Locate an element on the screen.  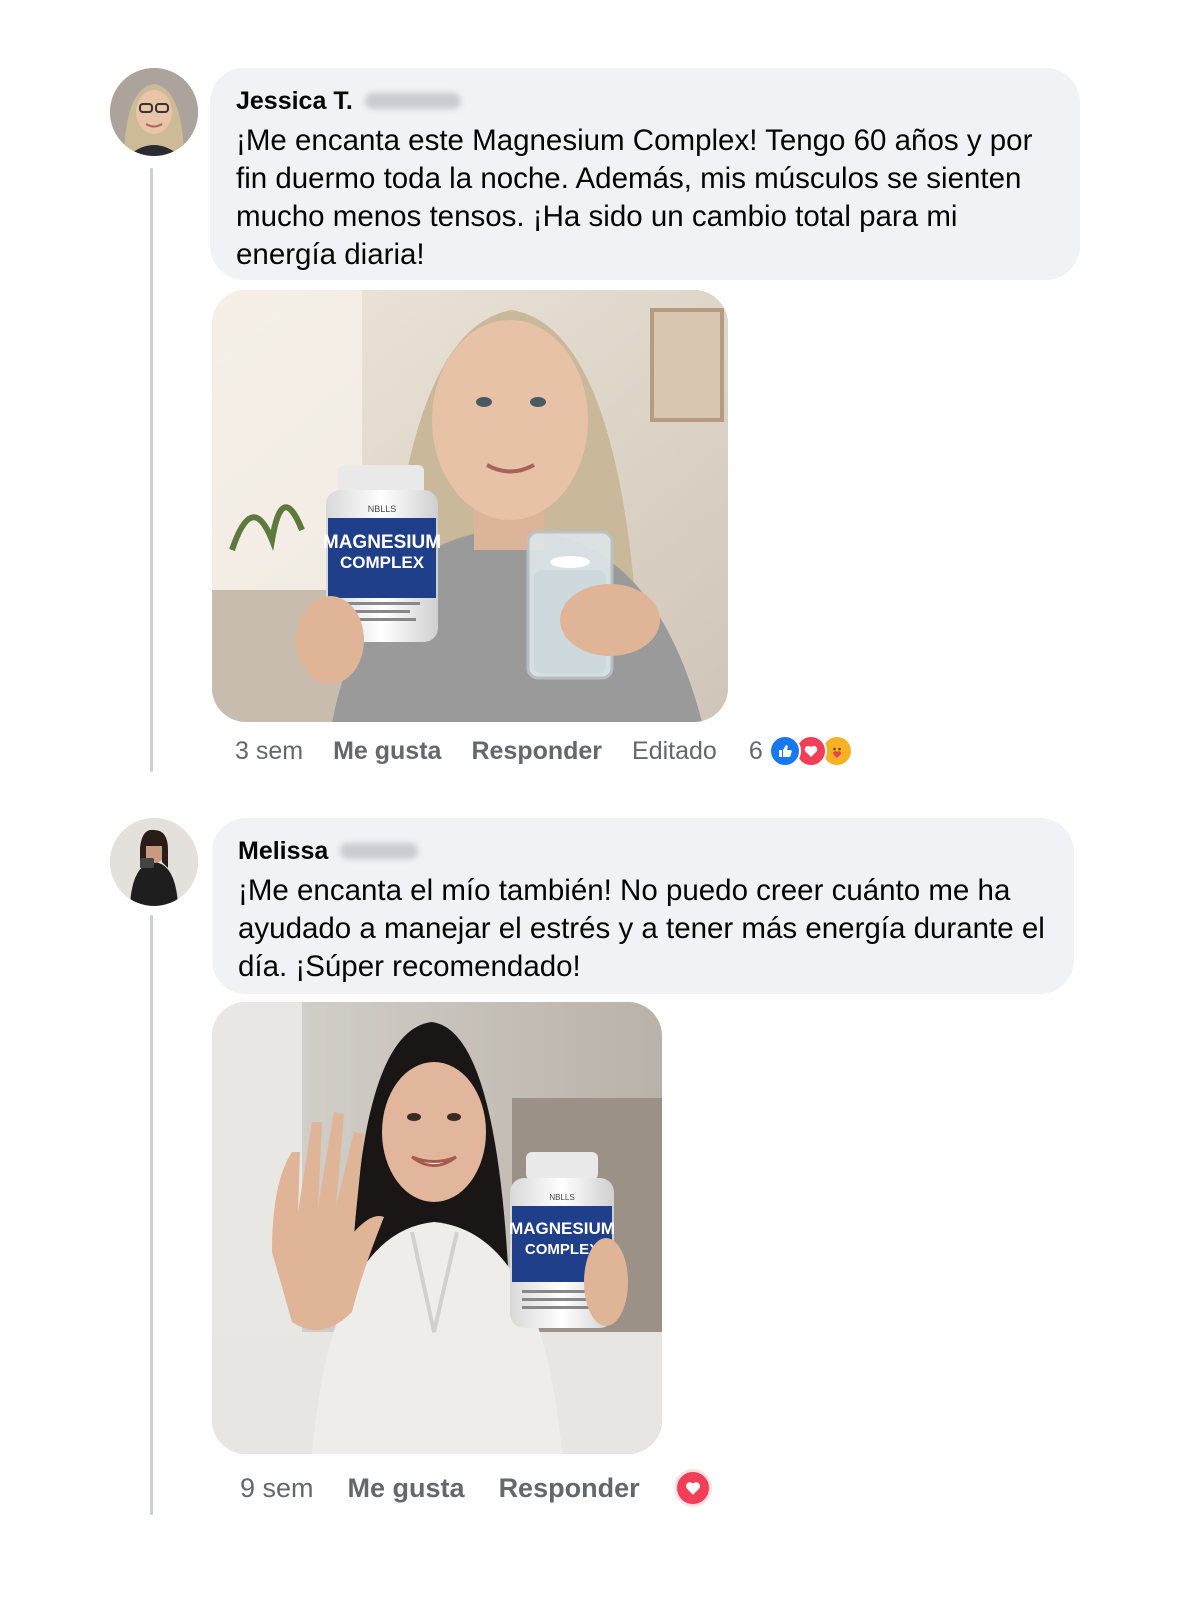
comment-author: Melissa is located at coordinates (283, 851).